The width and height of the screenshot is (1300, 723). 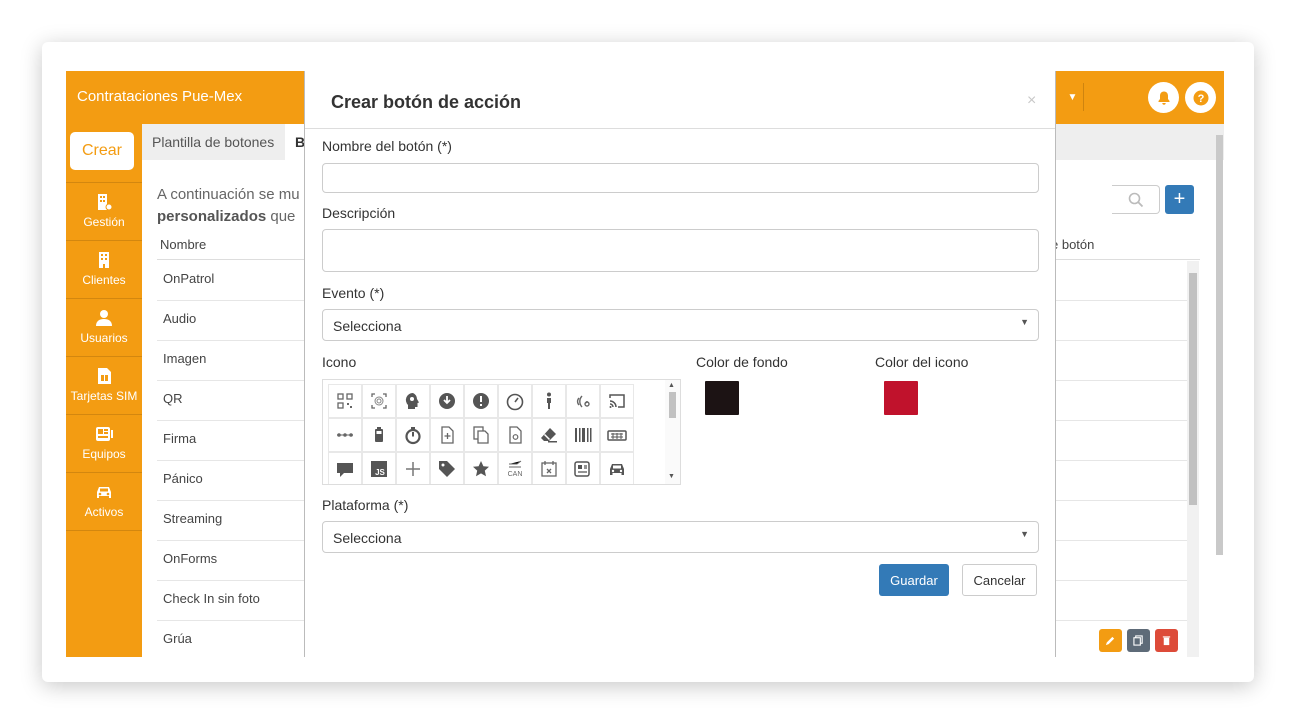 I want to click on delete-button, so click(x=1166, y=640).